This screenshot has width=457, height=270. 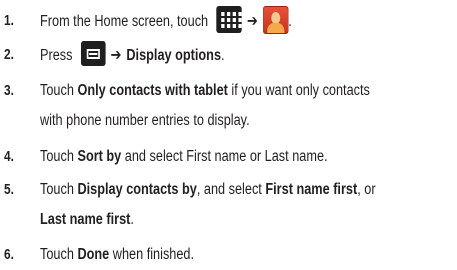 I want to click on contacts-icon, so click(x=275, y=19).